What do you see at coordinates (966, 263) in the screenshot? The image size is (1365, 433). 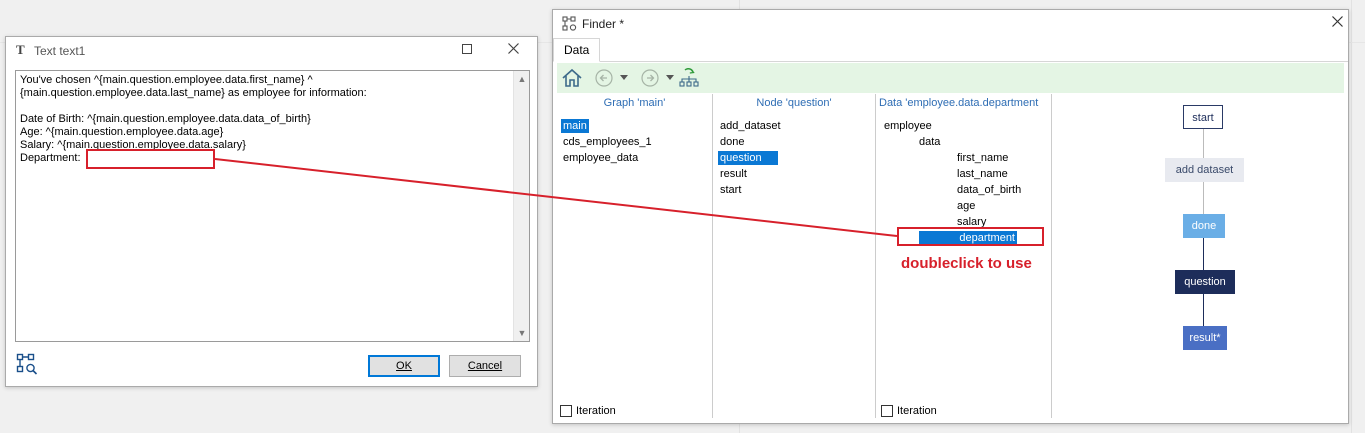 I see `annotation-label: doubleclick to use` at bounding box center [966, 263].